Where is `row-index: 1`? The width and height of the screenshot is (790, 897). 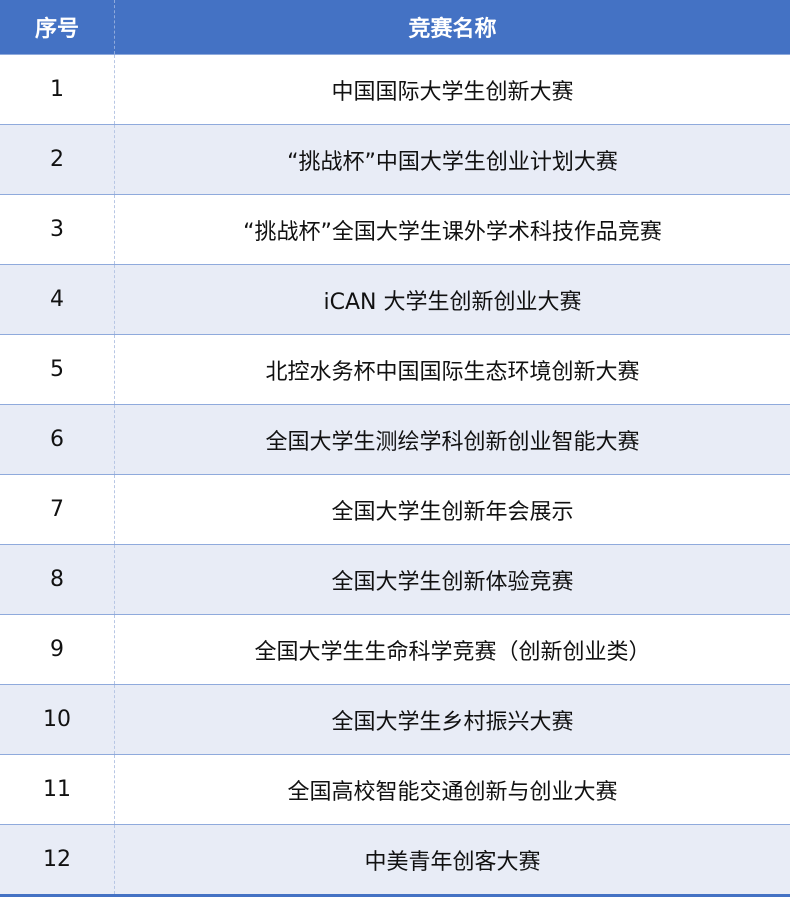 row-index: 1 is located at coordinates (57, 89).